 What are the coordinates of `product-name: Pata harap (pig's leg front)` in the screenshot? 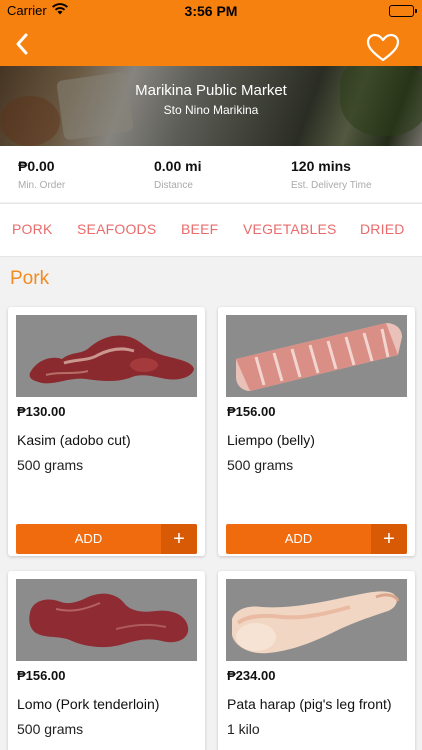 It's located at (309, 704).